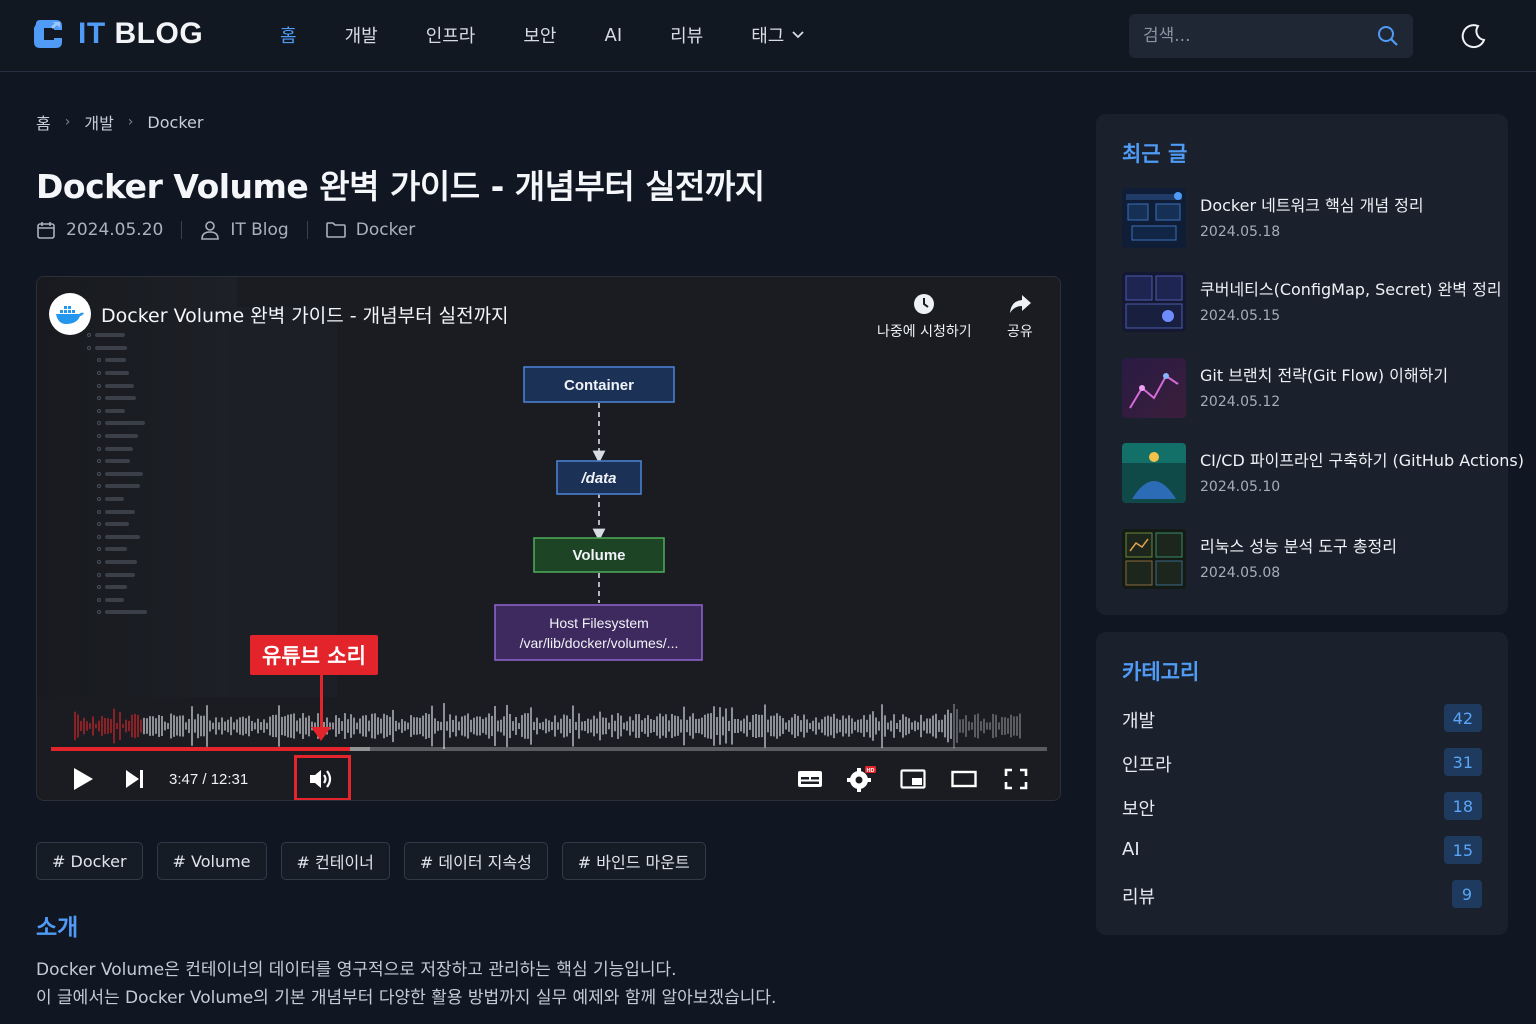 The image size is (1536, 1024). I want to click on progress-played, so click(200, 749).